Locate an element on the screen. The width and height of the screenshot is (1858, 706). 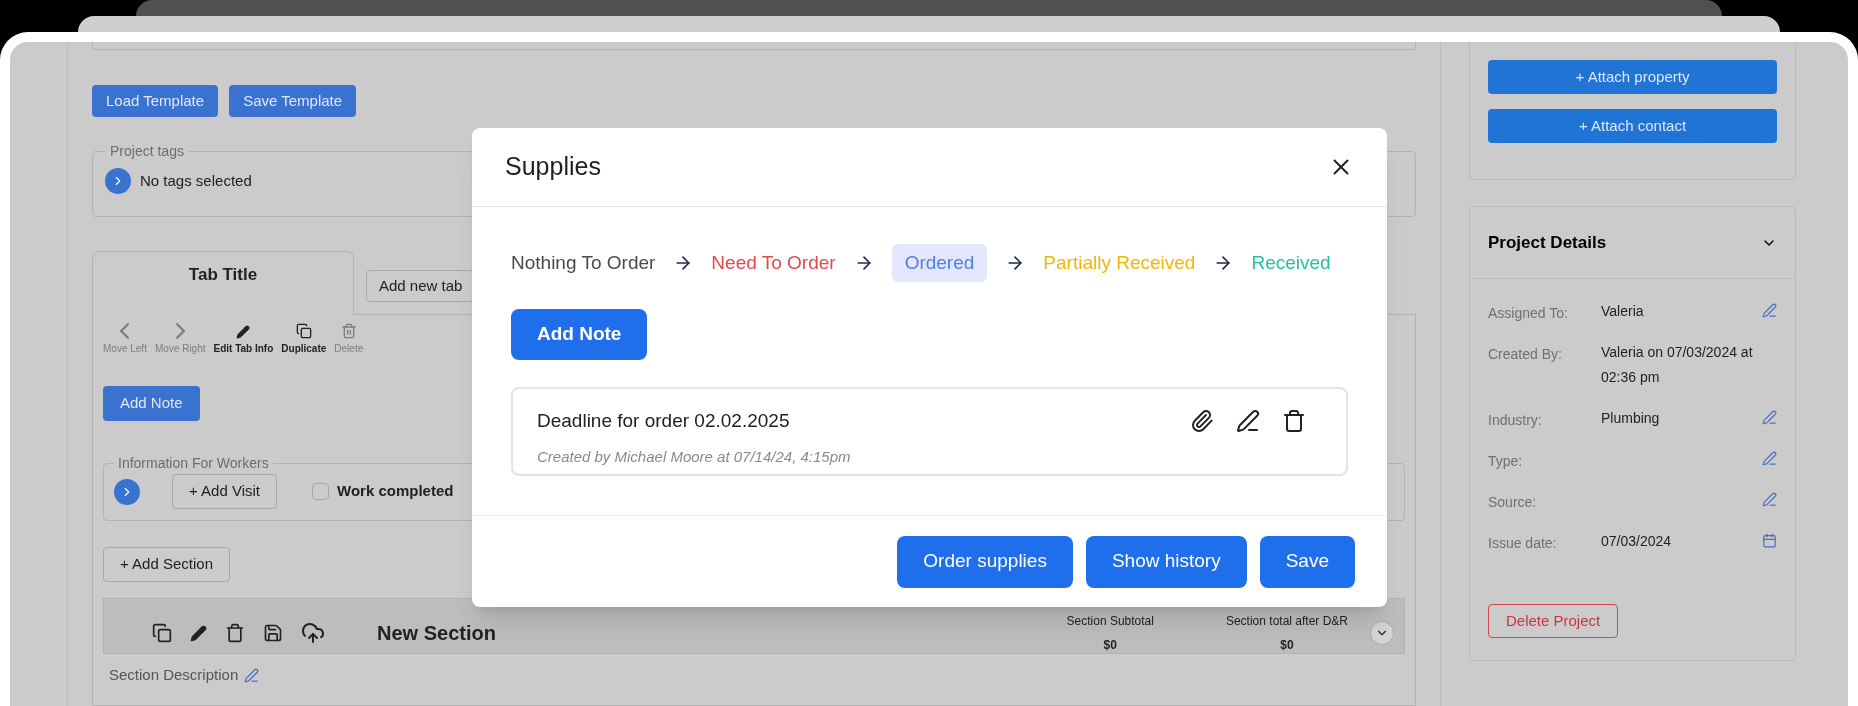
attach-button: + Attach contact is located at coordinates (1632, 126).